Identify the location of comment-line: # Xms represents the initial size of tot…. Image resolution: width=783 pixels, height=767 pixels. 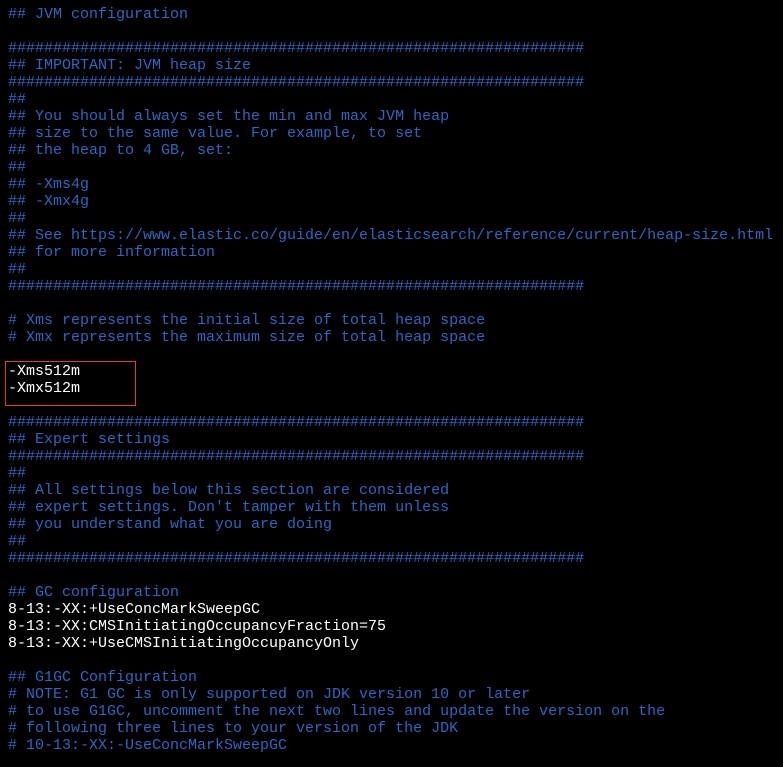
(247, 320).